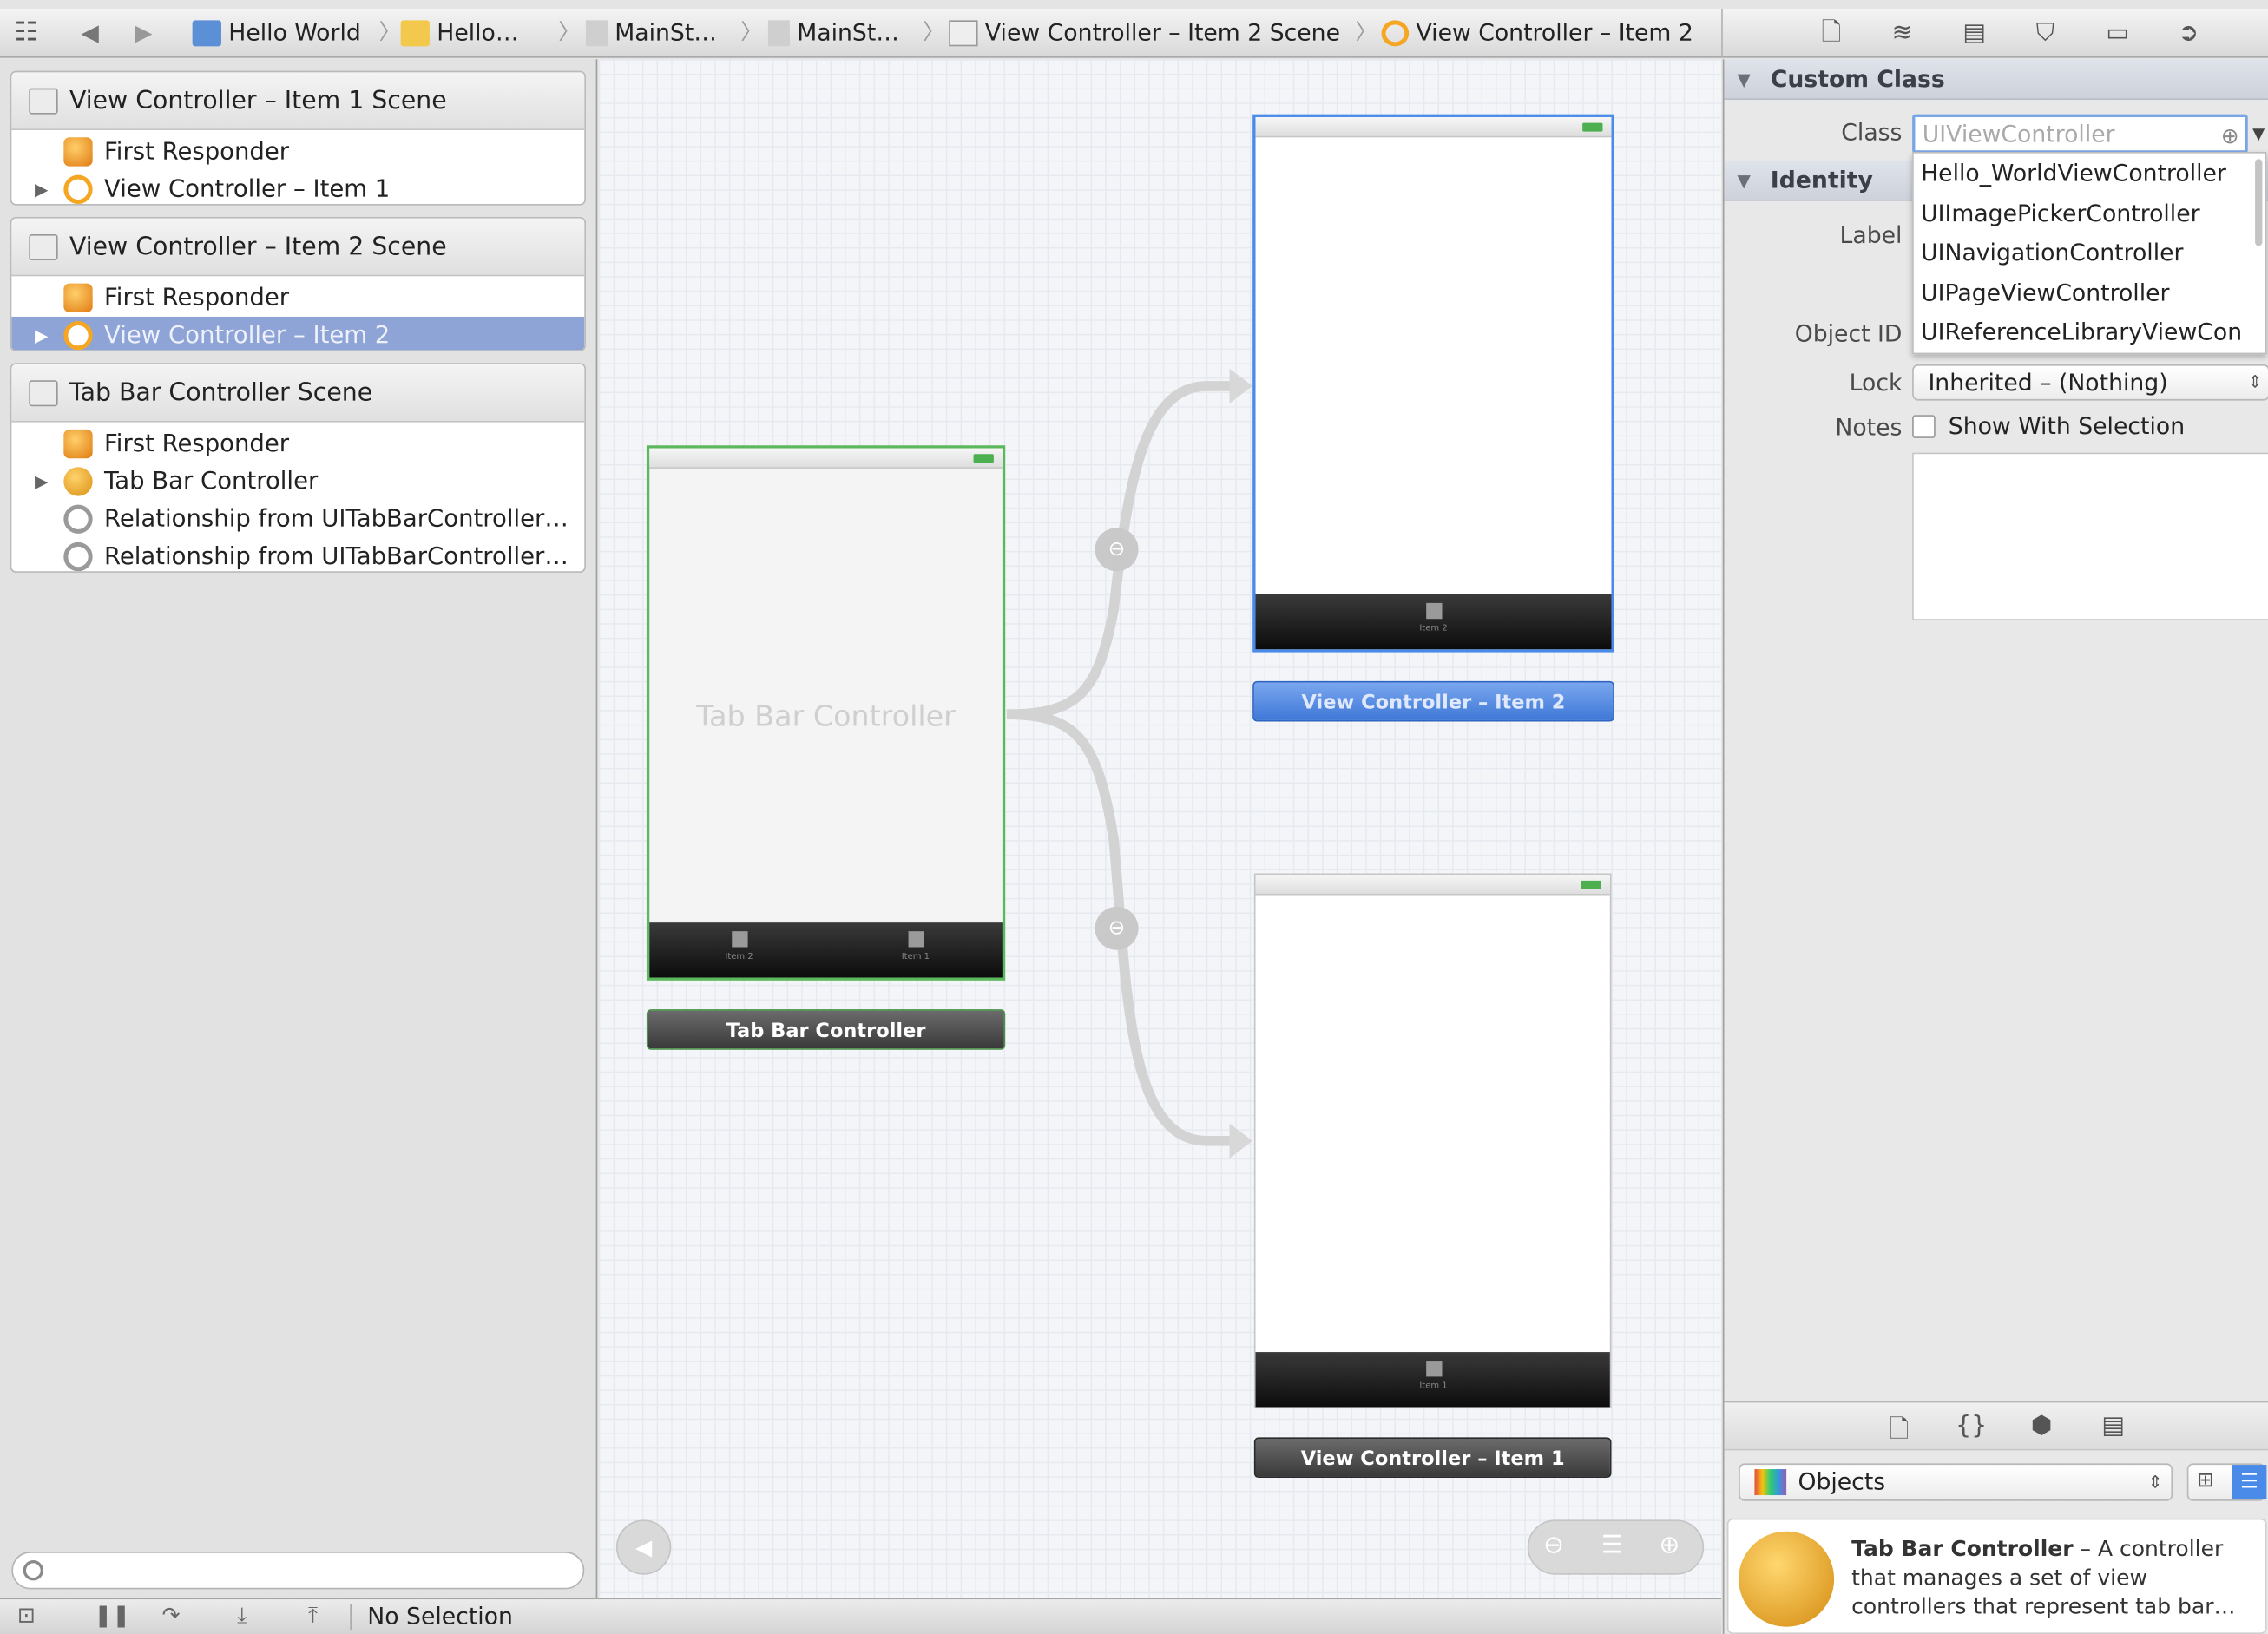 Image resolution: width=2268 pixels, height=1634 pixels. What do you see at coordinates (1433, 384) in the screenshot?
I see `view-controller-item2-scene: Item 2` at bounding box center [1433, 384].